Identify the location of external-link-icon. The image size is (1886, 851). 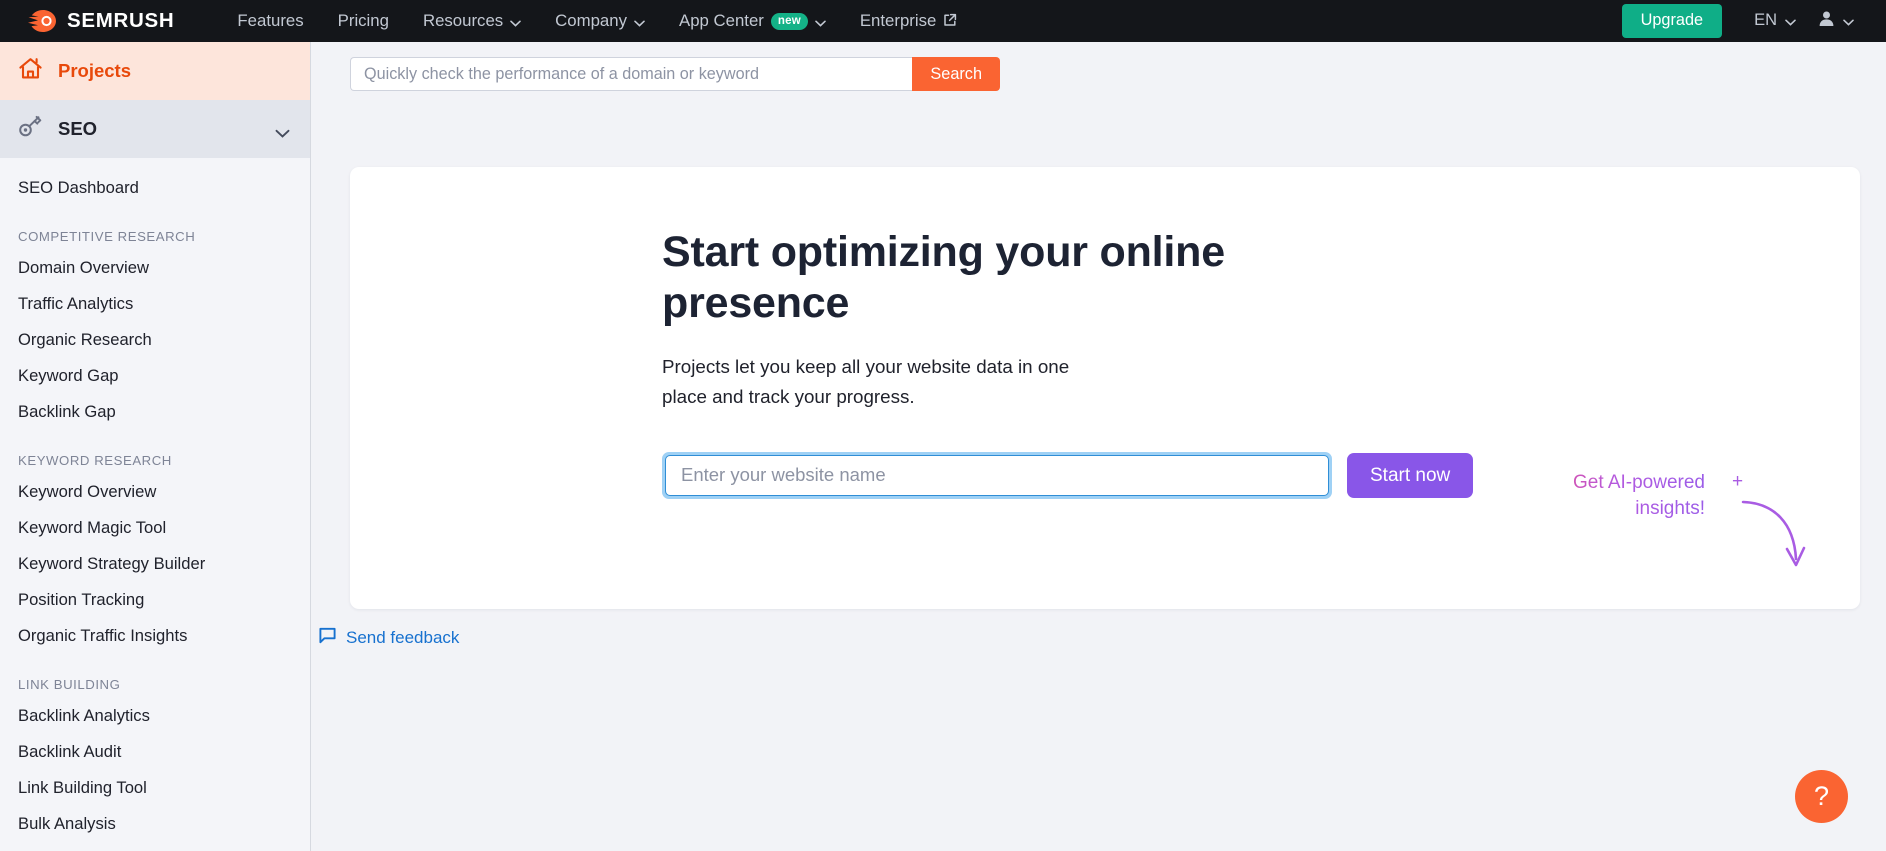
(950, 21).